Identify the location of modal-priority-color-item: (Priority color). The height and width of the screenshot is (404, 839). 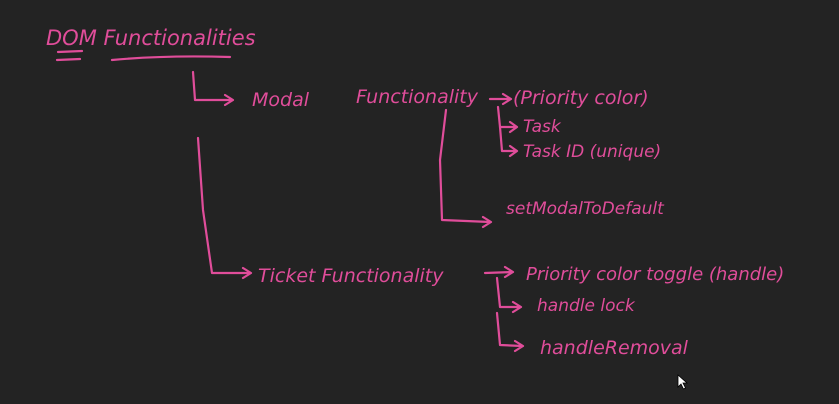
(581, 98).